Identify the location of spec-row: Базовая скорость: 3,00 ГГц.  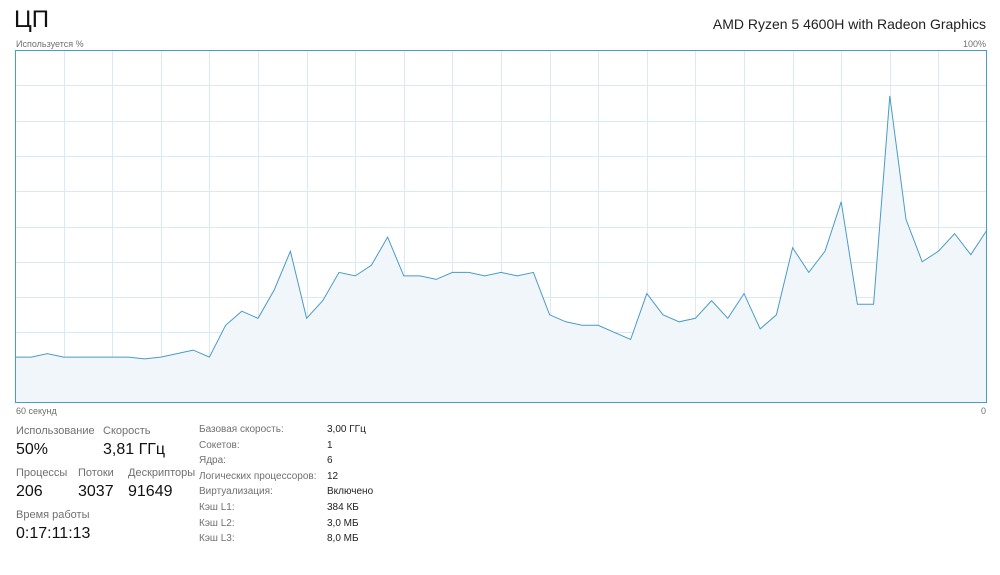
(286, 432).